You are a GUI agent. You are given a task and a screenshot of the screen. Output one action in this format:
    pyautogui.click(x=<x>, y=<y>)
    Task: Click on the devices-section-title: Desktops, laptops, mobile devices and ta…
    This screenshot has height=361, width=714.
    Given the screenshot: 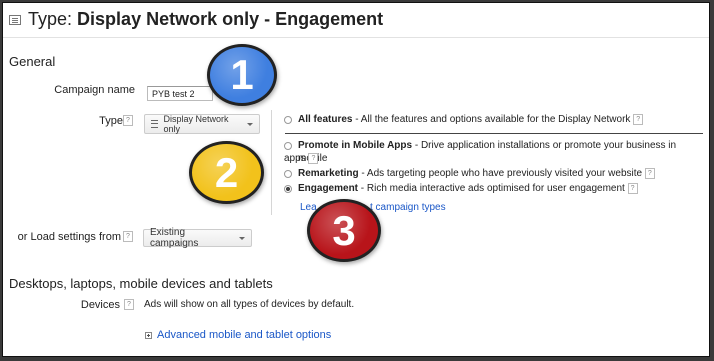 What is the action you would take?
    pyautogui.click(x=141, y=283)
    